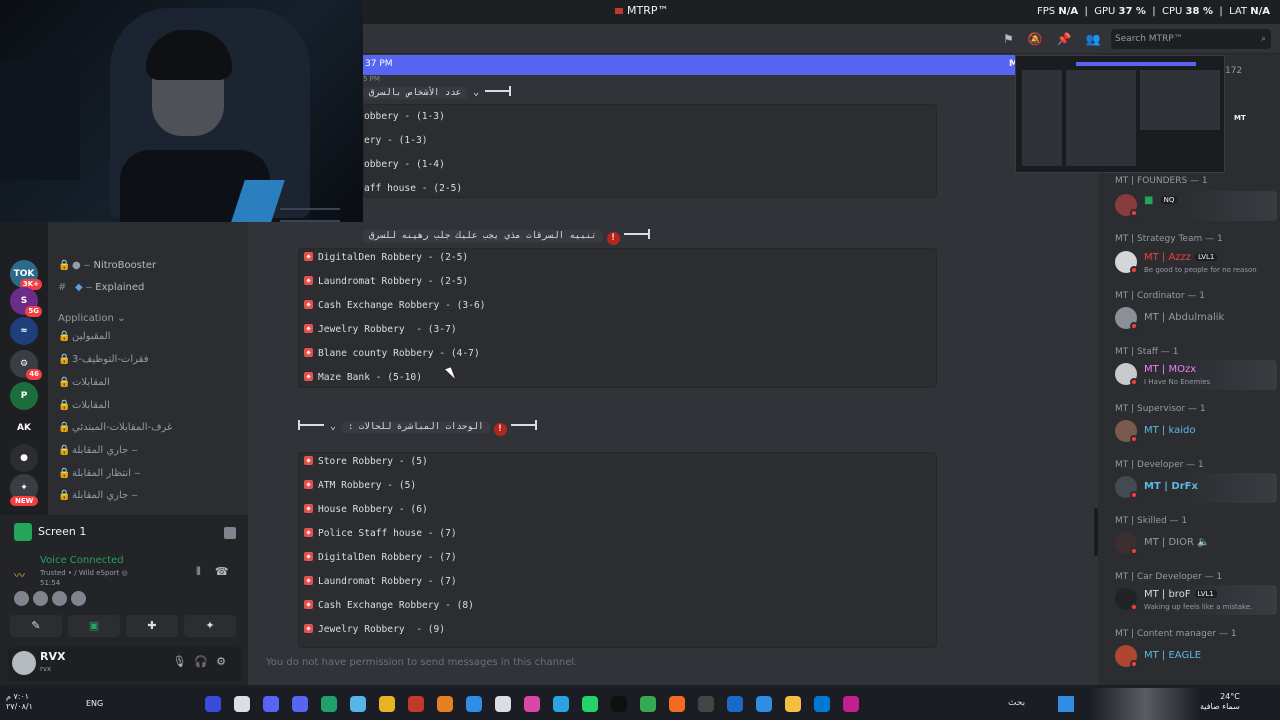  What do you see at coordinates (1194, 375) in the screenshot?
I see `member-item: MT | MOzx I Have No Enemies` at bounding box center [1194, 375].